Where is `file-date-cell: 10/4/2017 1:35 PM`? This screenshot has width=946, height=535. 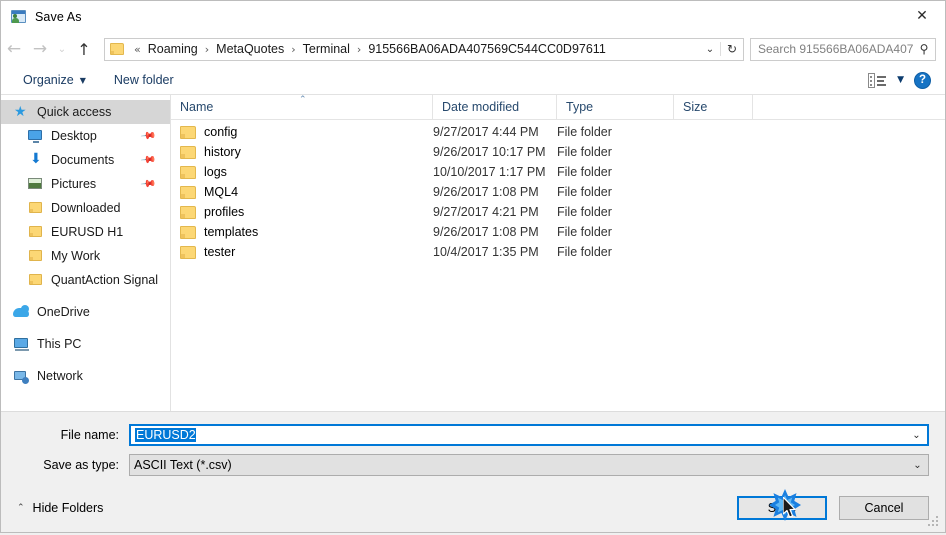 file-date-cell: 10/4/2017 1:35 PM is located at coordinates (486, 252).